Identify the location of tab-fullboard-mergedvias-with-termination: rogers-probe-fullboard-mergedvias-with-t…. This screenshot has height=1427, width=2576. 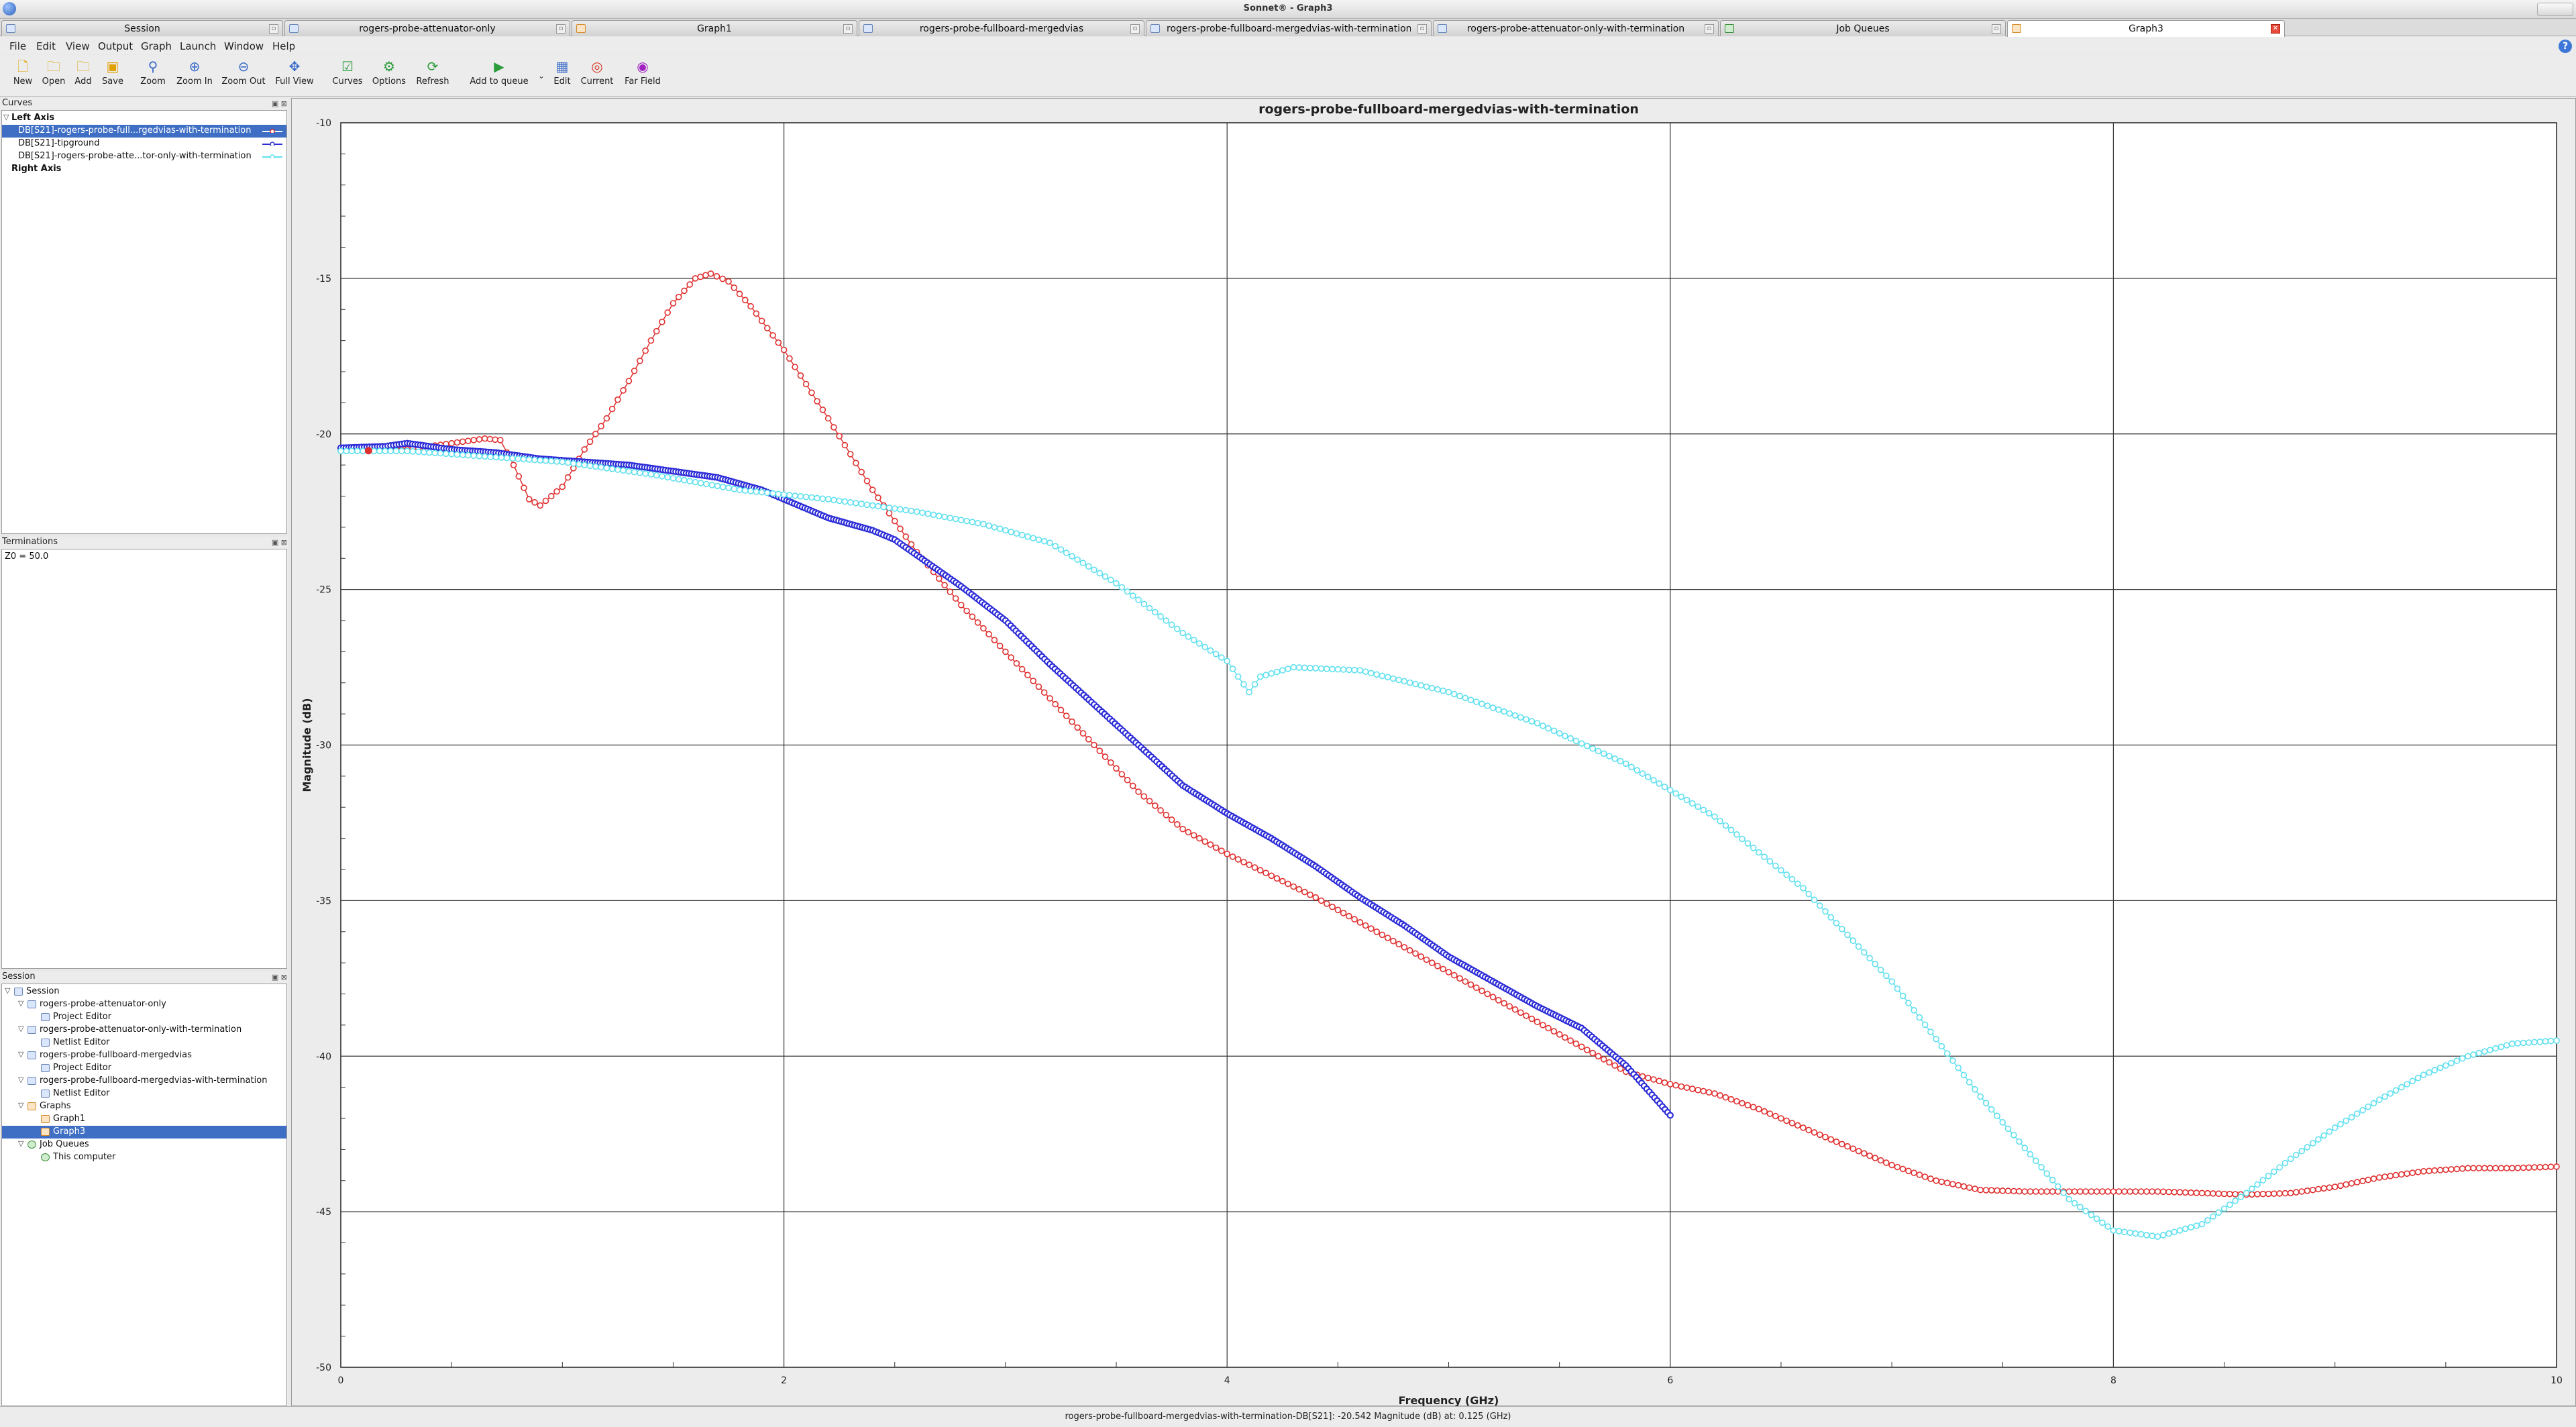
(1289, 28).